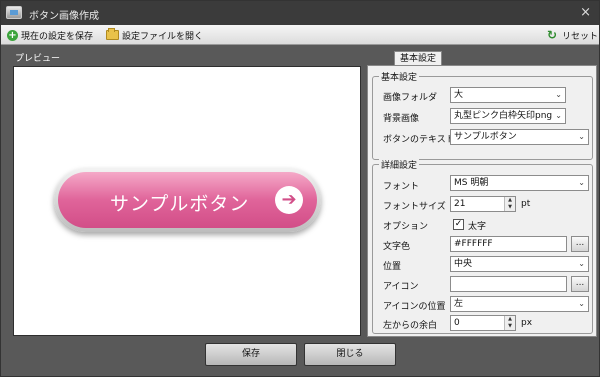  Describe the element at coordinates (397, 247) in the screenshot. I see `text-color-label: 文字色` at that location.